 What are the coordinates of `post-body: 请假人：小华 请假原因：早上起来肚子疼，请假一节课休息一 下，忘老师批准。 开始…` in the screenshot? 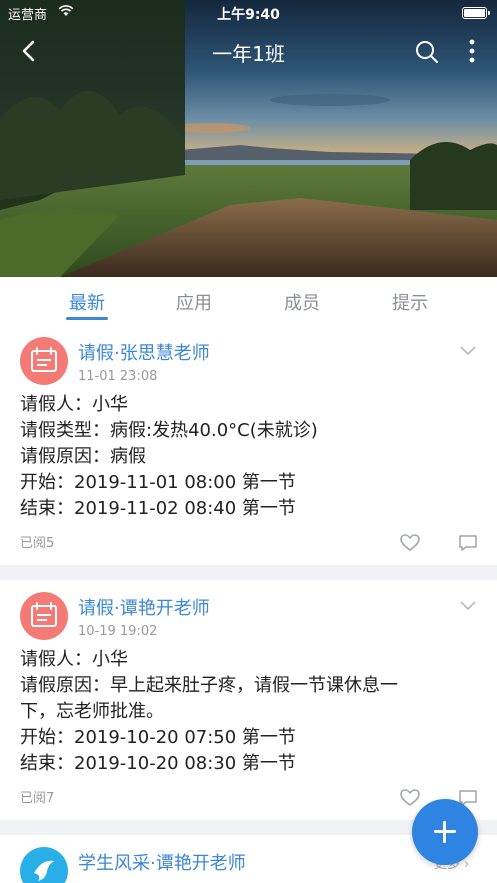 It's located at (252, 712).